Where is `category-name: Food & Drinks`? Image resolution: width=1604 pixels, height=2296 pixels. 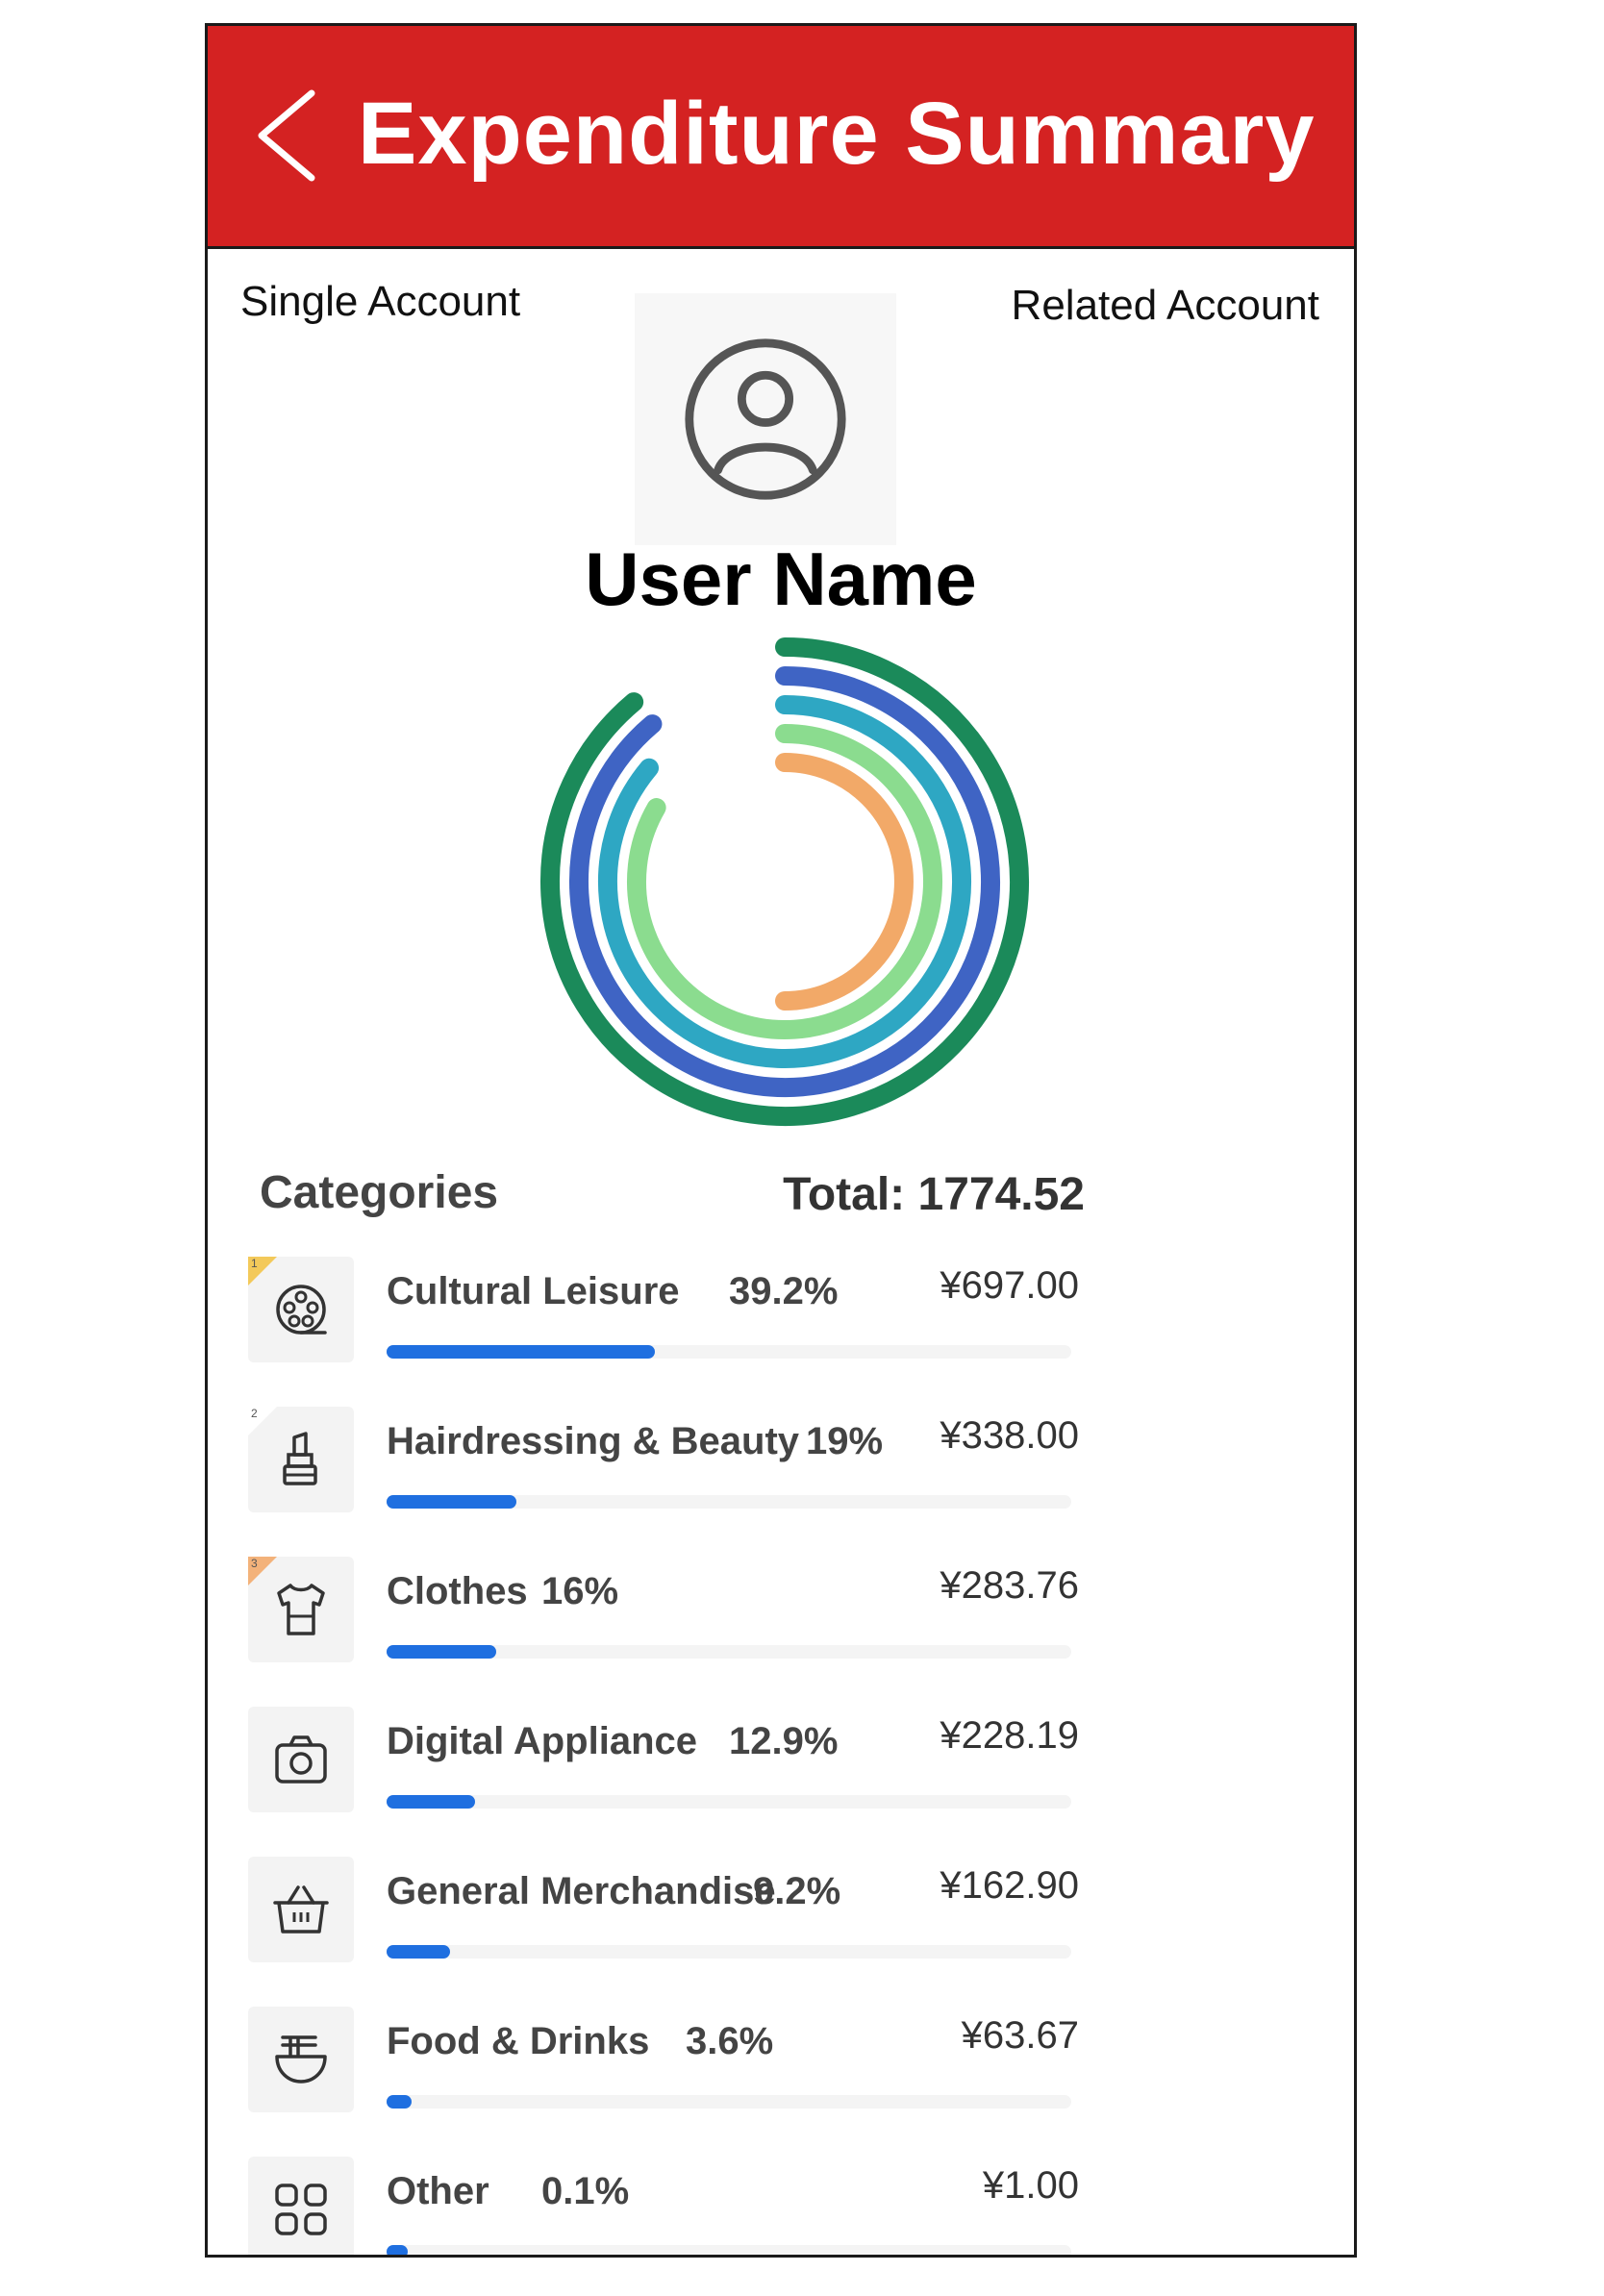 category-name: Food & Drinks is located at coordinates (518, 2041).